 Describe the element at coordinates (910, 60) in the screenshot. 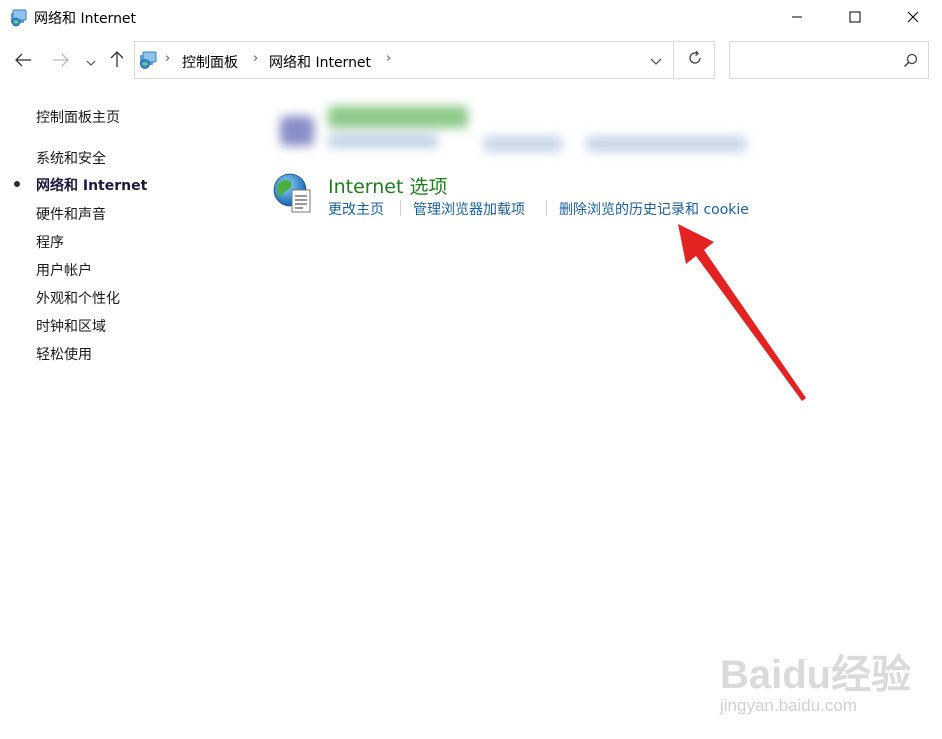

I see `search-icon` at that location.